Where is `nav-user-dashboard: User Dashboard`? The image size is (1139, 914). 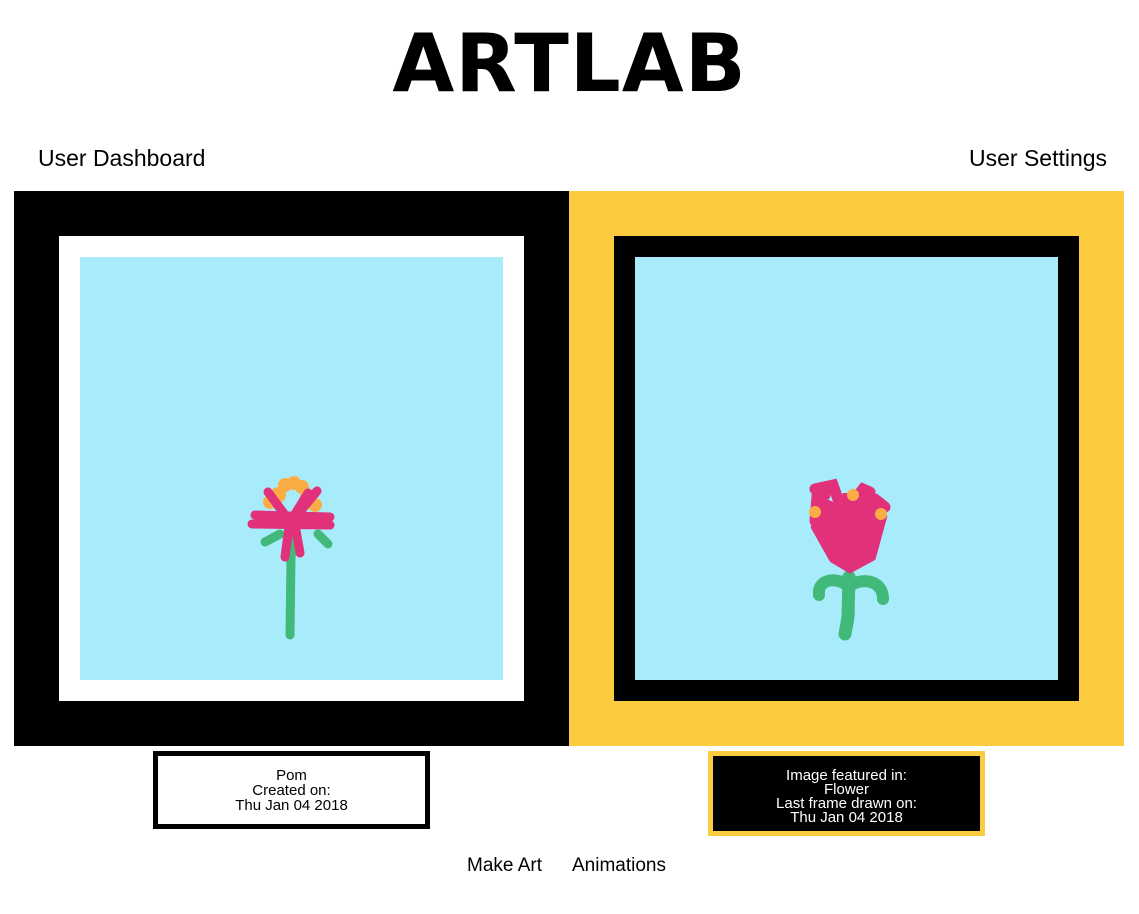 nav-user-dashboard: User Dashboard is located at coordinates (121, 158).